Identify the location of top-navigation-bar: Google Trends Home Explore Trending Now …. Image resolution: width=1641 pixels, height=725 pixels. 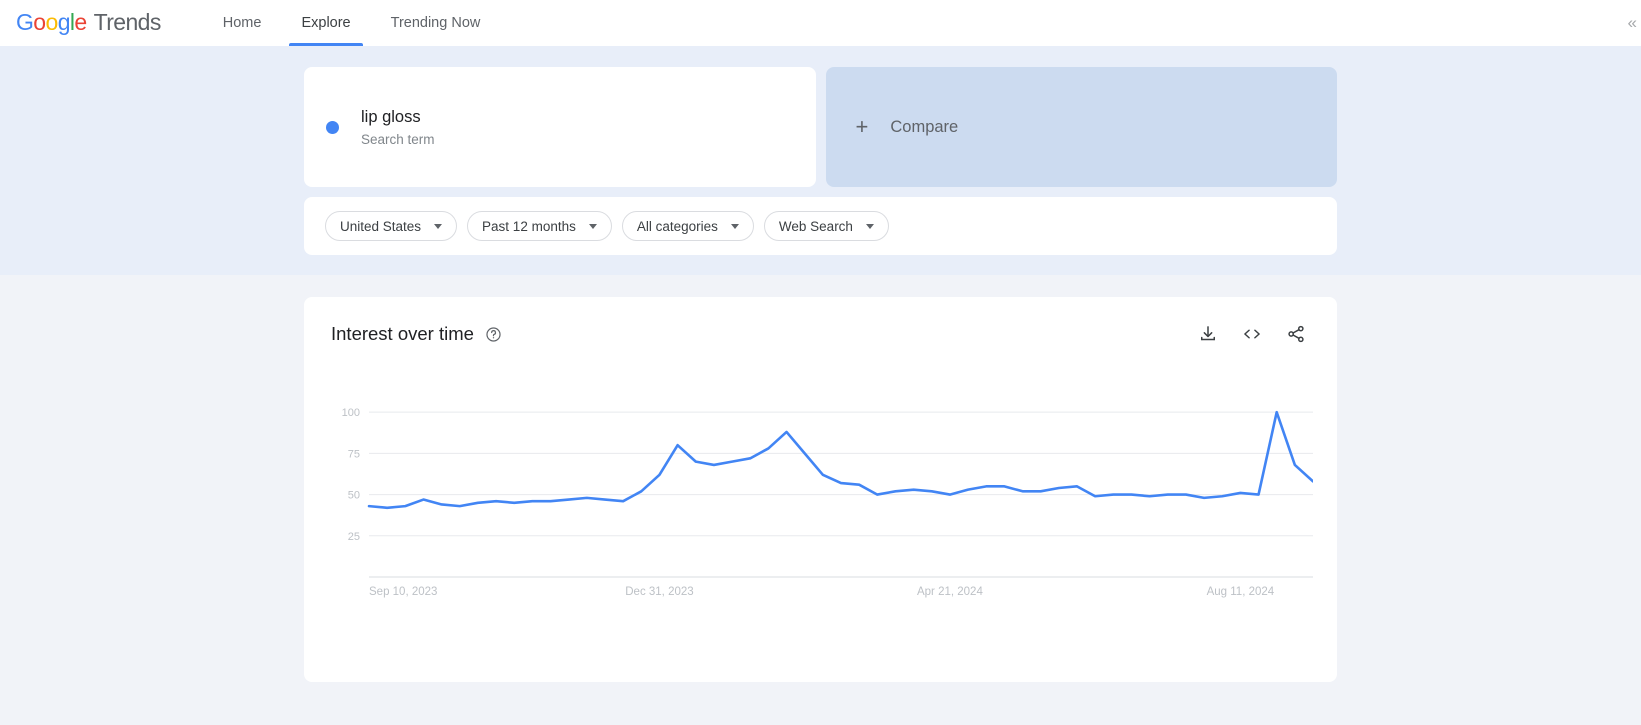
(820, 23).